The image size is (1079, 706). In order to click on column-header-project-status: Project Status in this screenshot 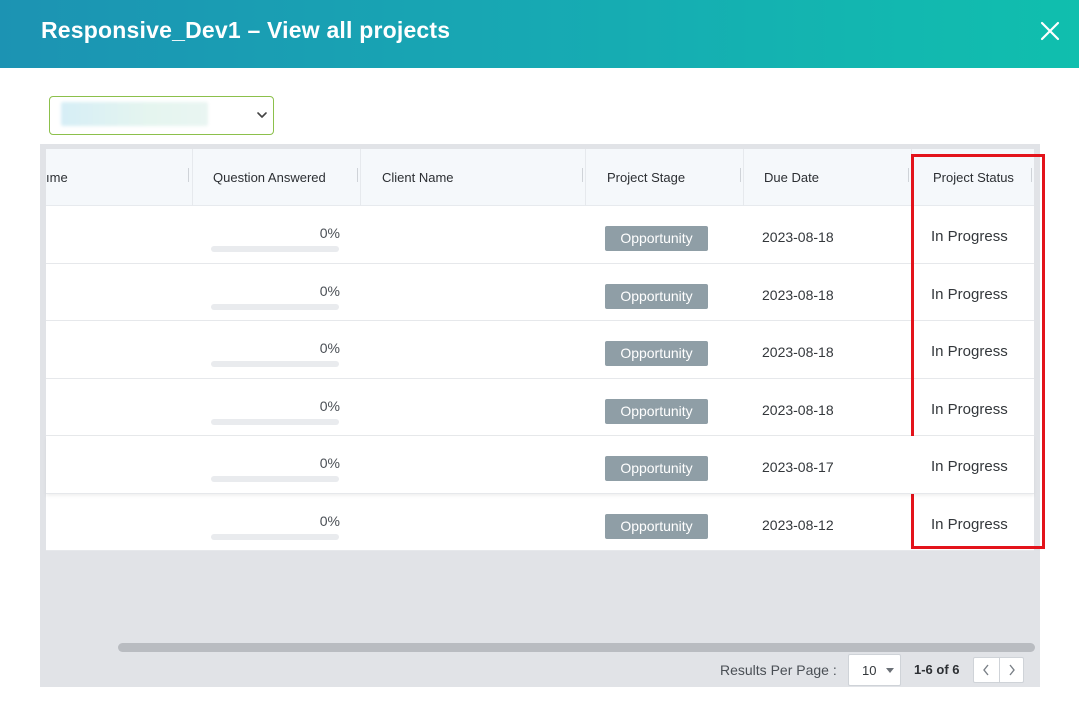, I will do `click(973, 177)`.